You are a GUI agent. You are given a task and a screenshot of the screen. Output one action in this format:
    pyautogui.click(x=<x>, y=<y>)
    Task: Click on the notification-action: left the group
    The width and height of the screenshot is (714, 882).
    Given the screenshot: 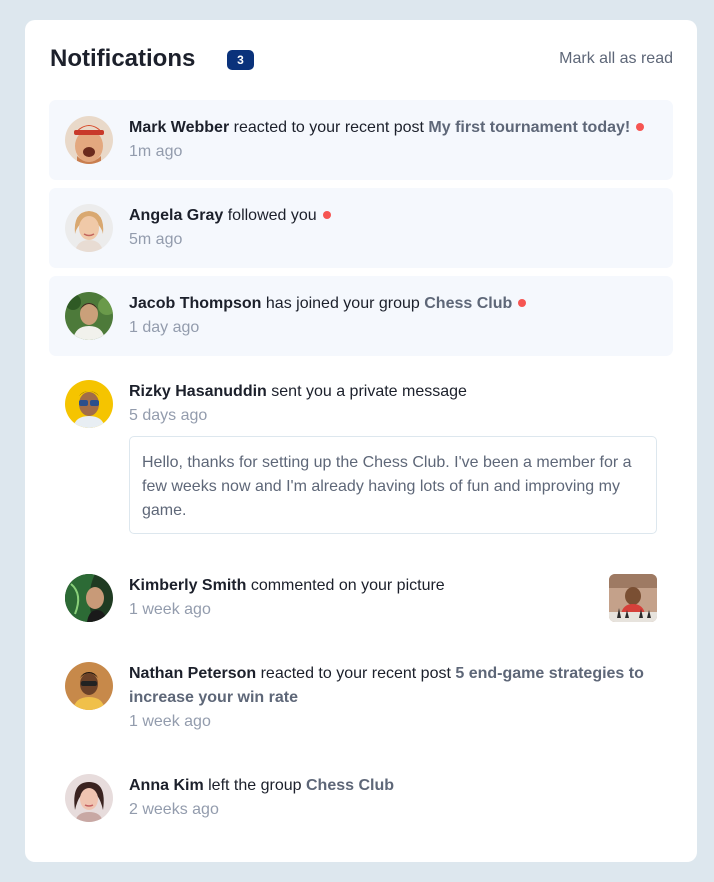 What is the action you would take?
    pyautogui.click(x=255, y=785)
    